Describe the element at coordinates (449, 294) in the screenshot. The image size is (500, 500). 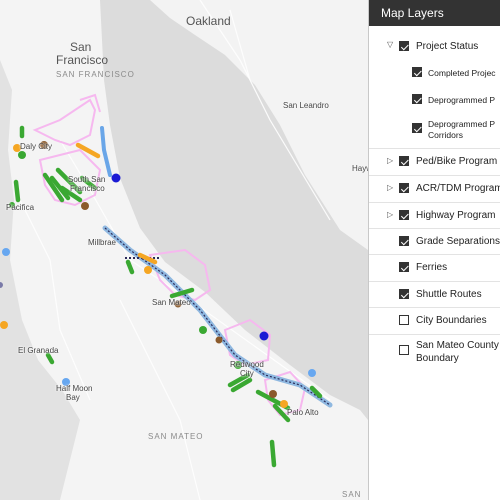
I see `layer-label: Shuttle Routes` at that location.